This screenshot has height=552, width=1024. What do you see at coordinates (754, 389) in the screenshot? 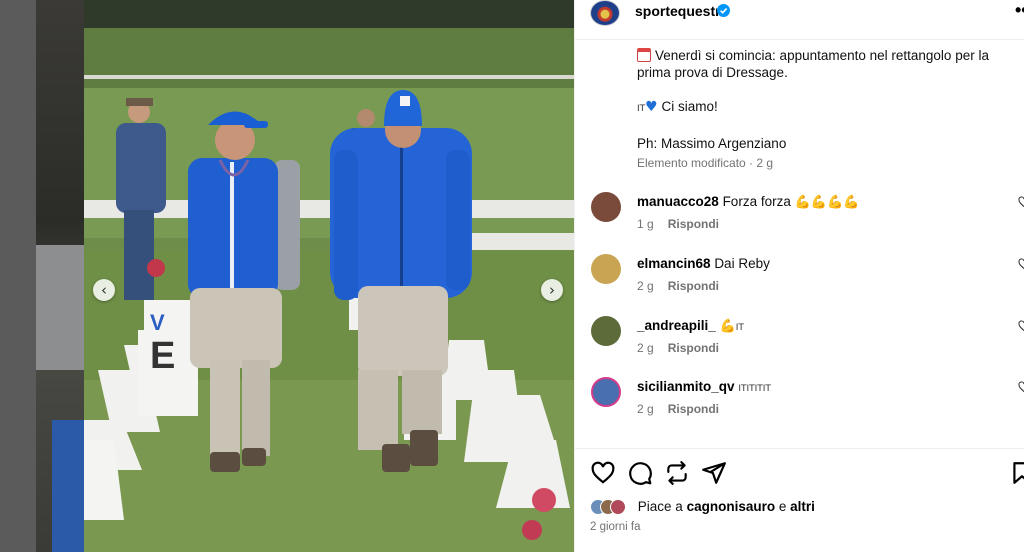
I see `italy-flag-icon: ITITITIT` at bounding box center [754, 389].